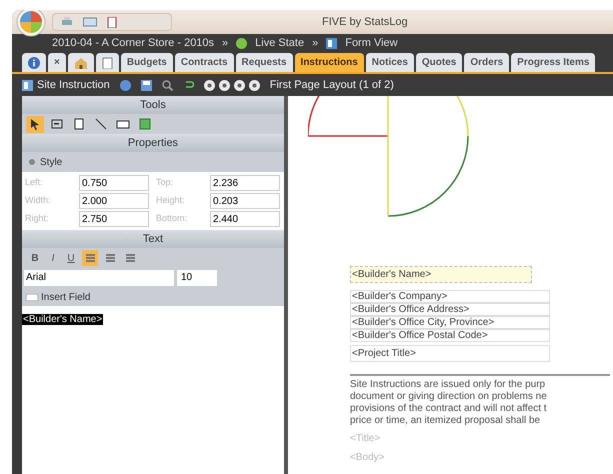  What do you see at coordinates (153, 143) in the screenshot?
I see `properties-header: Properties` at bounding box center [153, 143].